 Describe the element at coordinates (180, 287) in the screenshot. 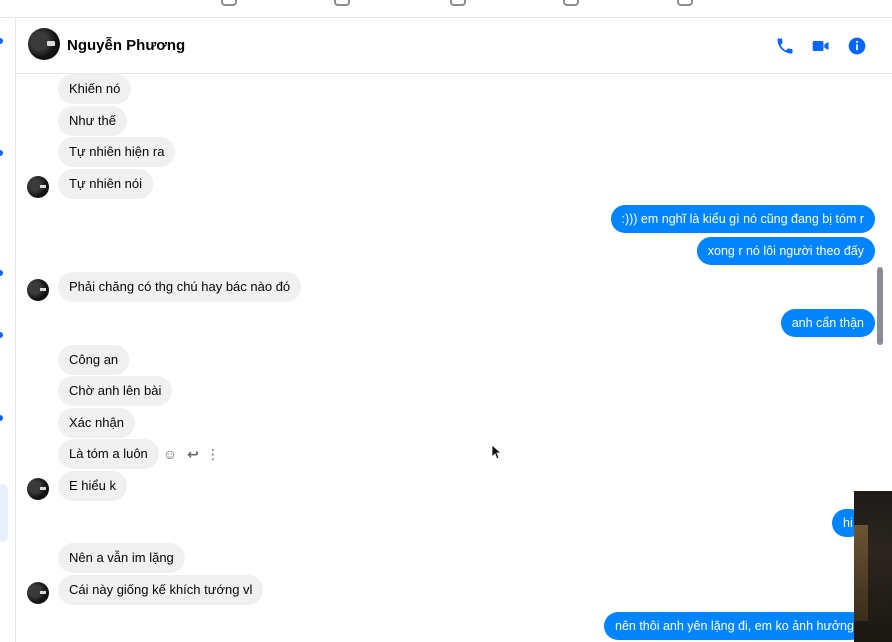

I see `incoming-message: Phải chăng có thg chú hay bác nào đó` at that location.